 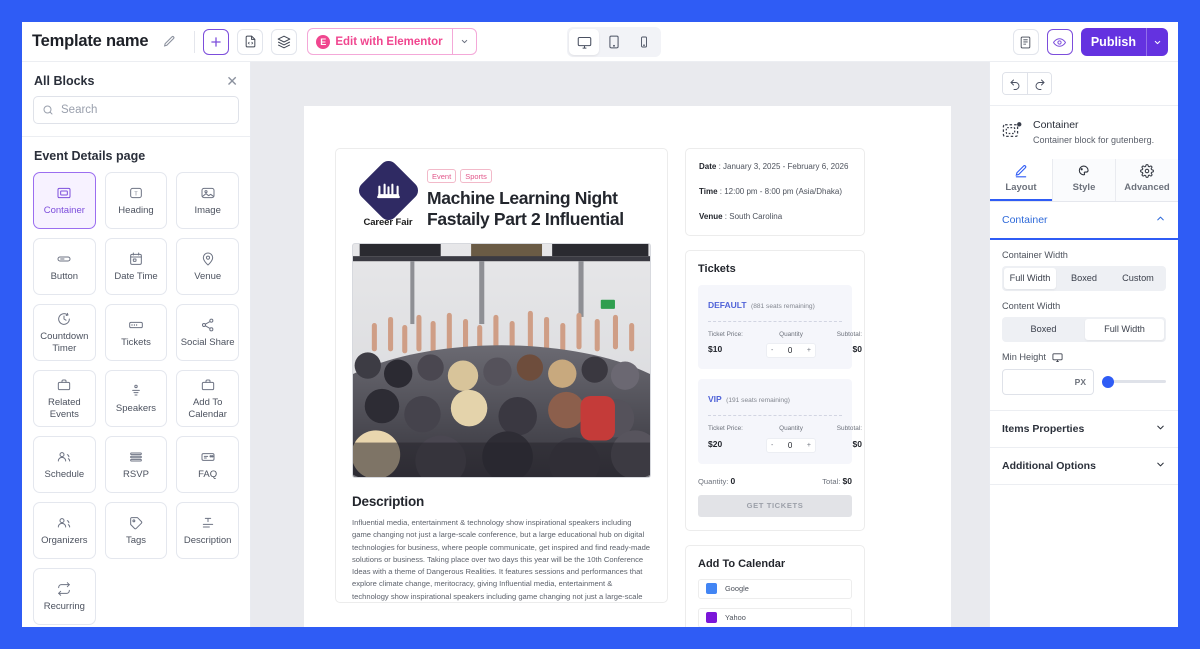 I want to click on block-card-rsvp: RSVP, so click(x=136, y=464).